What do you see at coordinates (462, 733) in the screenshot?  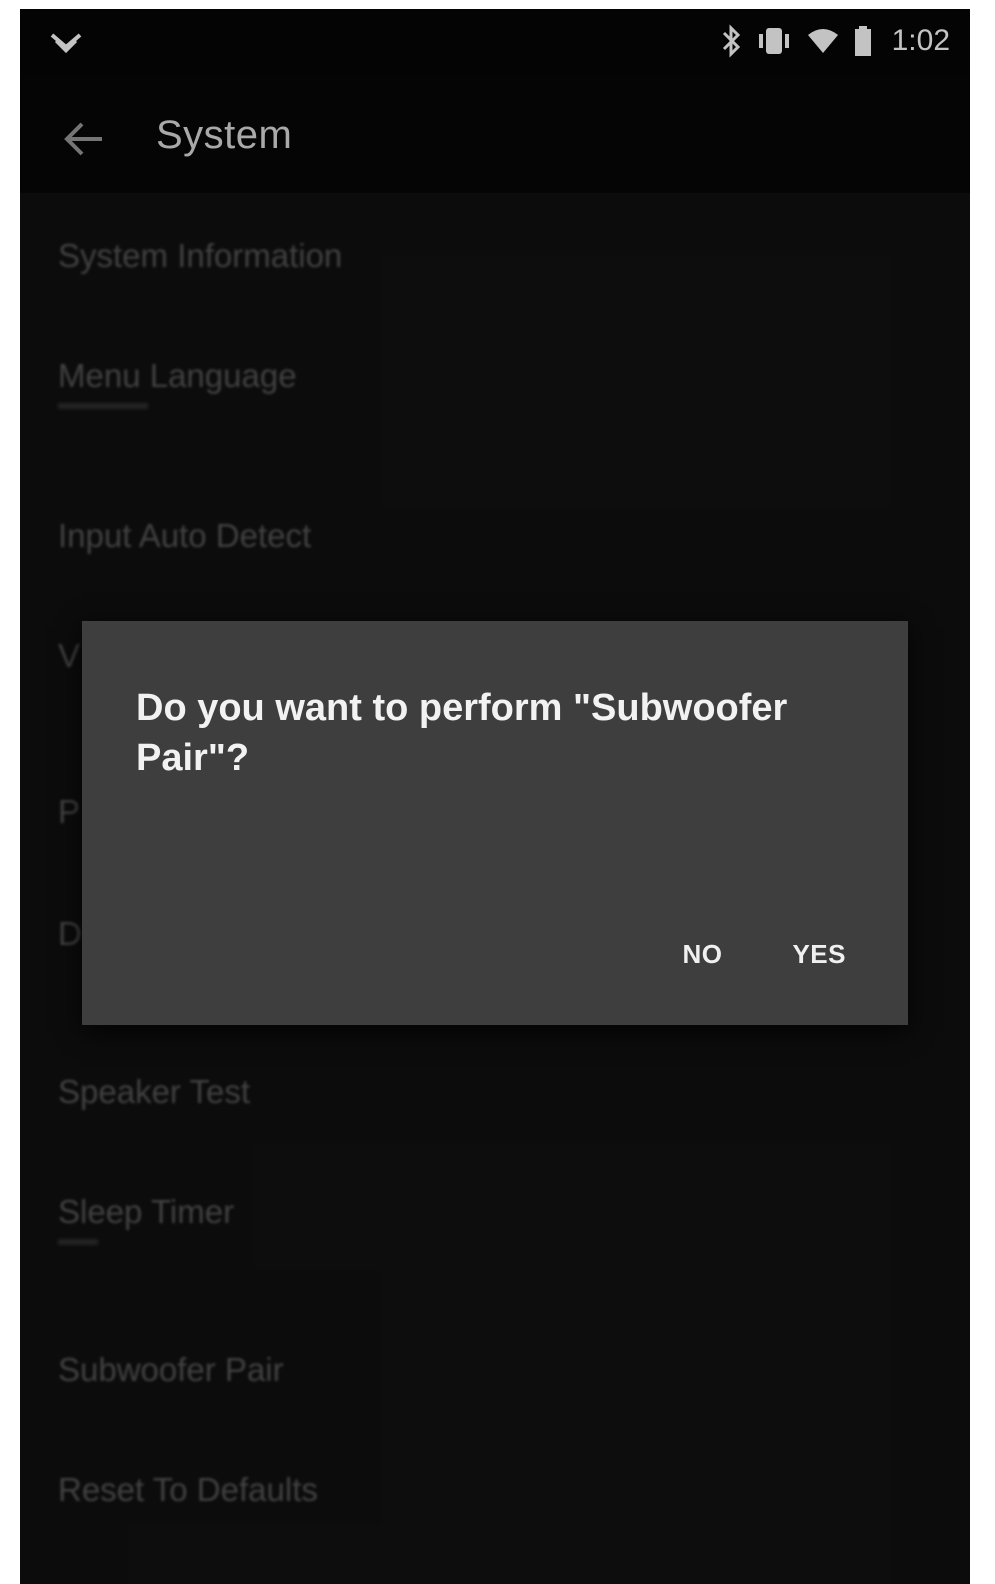 I see `dialog-message: Do you want to perform "Subwoofer Pair"?` at bounding box center [462, 733].